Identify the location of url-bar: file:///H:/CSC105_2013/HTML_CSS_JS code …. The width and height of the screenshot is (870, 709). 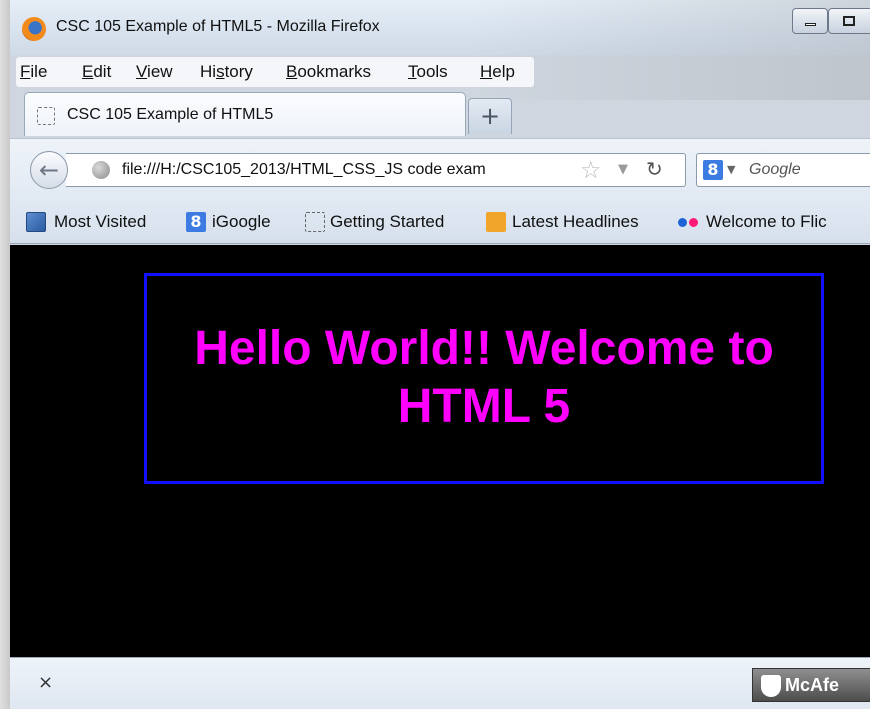
(376, 170).